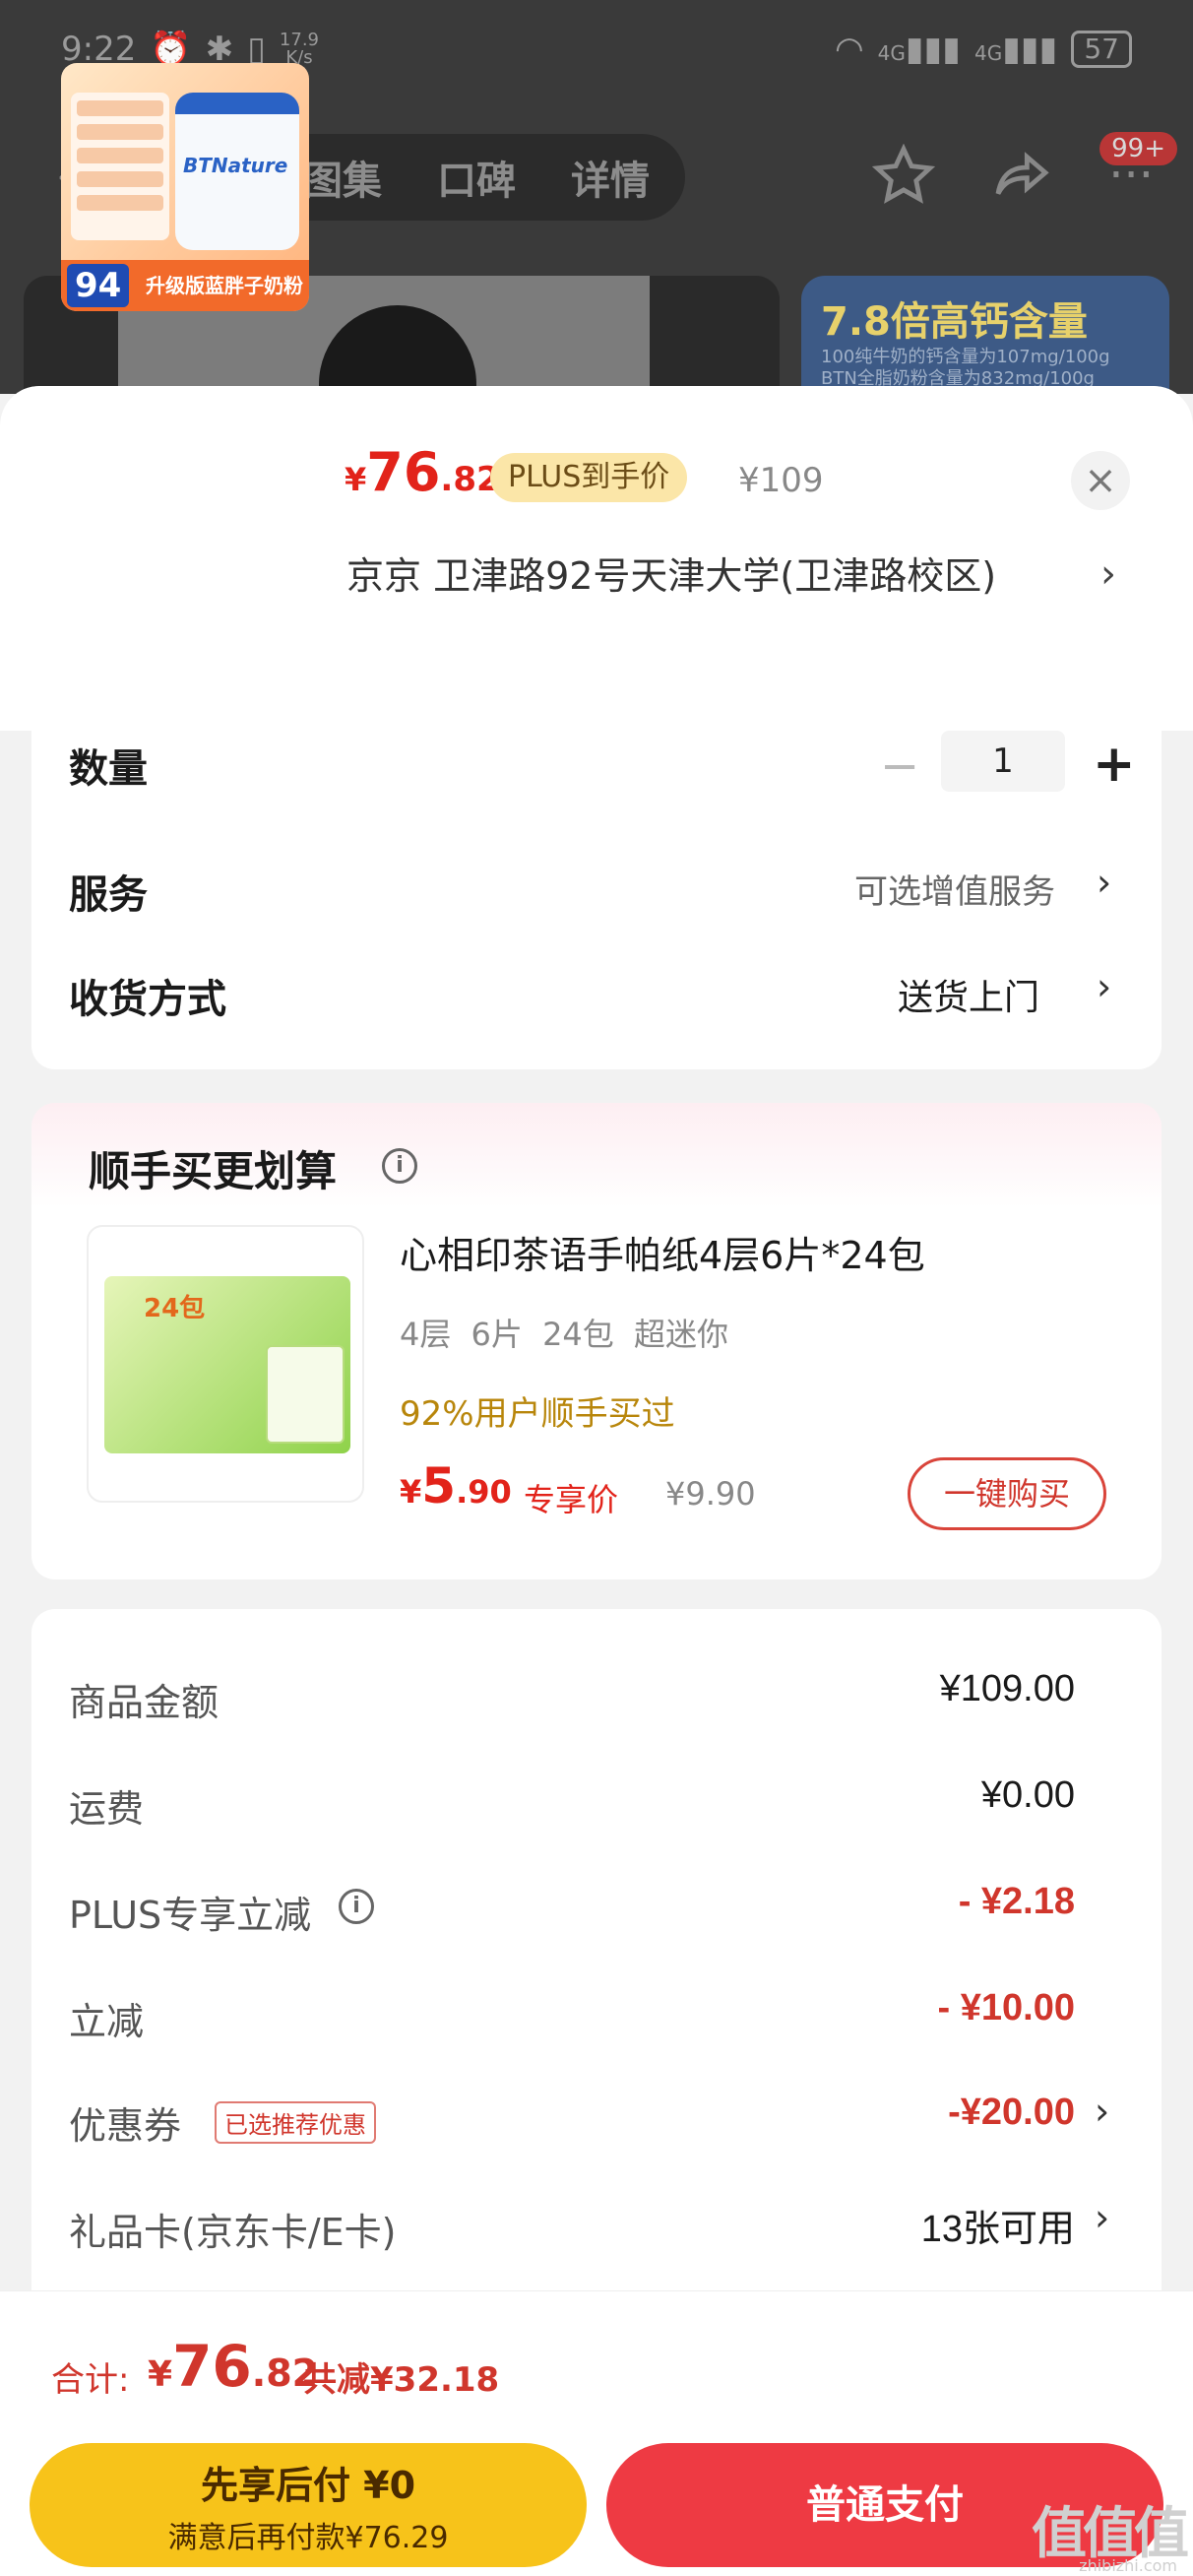 This screenshot has width=1193, height=2576. I want to click on message-badge: 99+, so click(1138, 148).